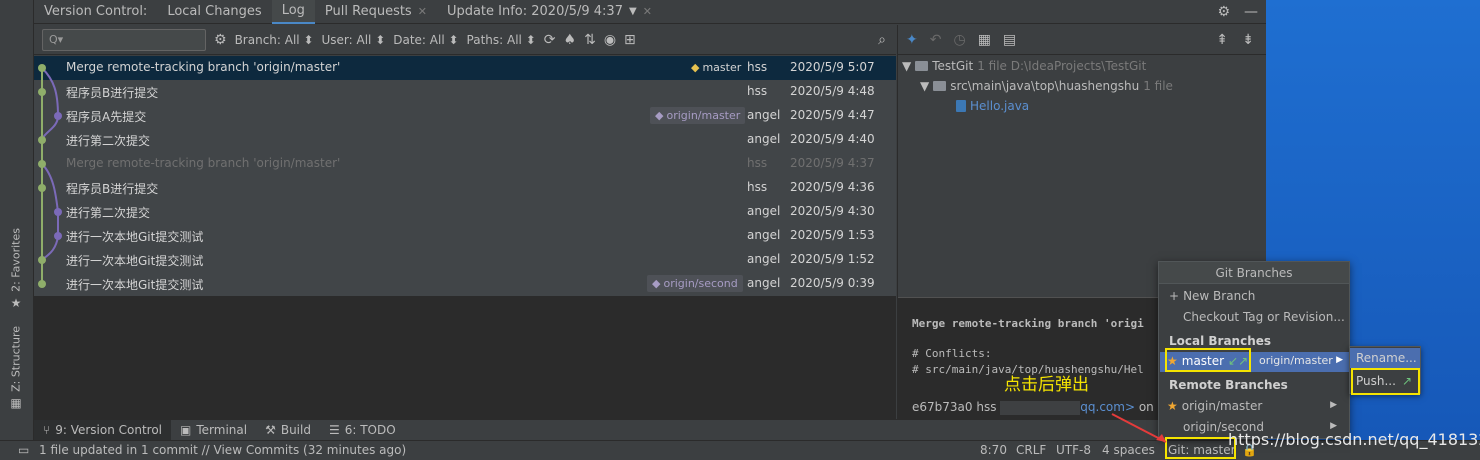  What do you see at coordinates (940, 86) in the screenshot?
I see `folder-icon` at bounding box center [940, 86].